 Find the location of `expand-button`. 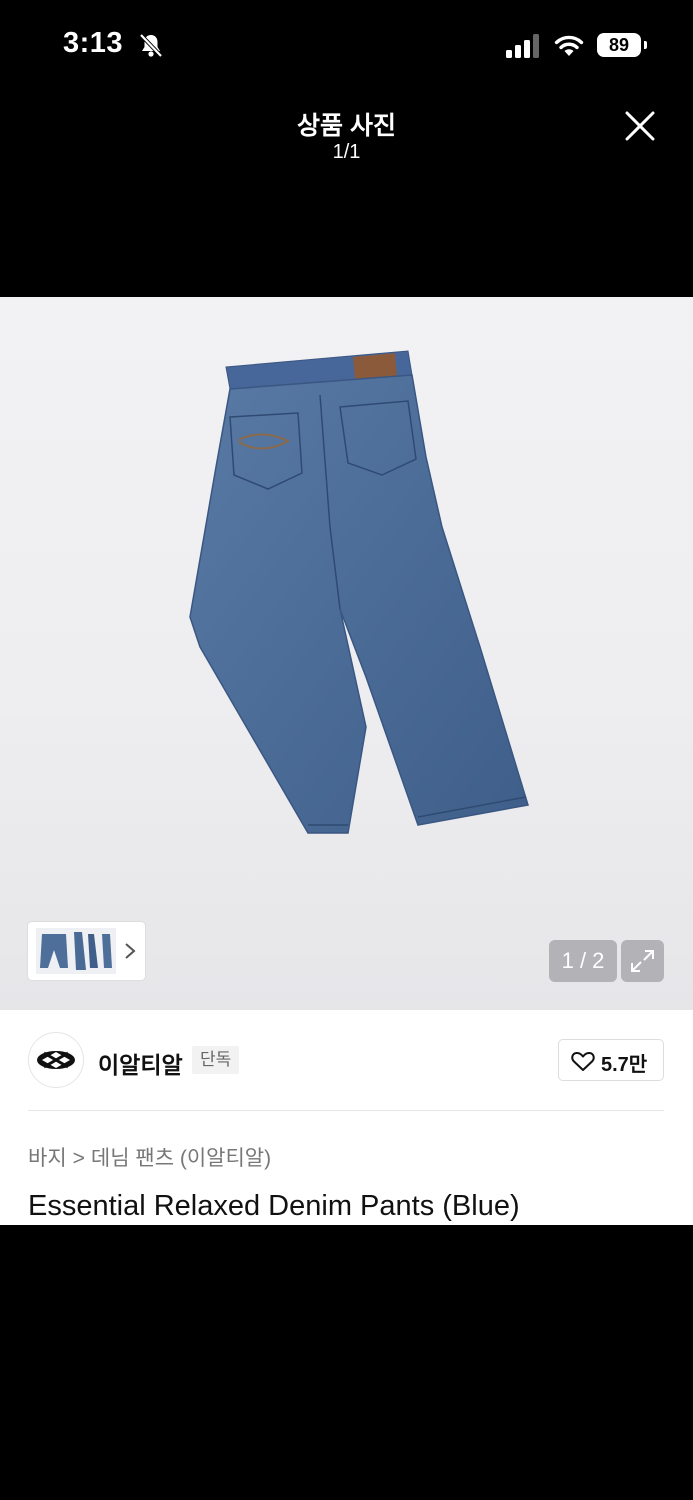

expand-button is located at coordinates (642, 961).